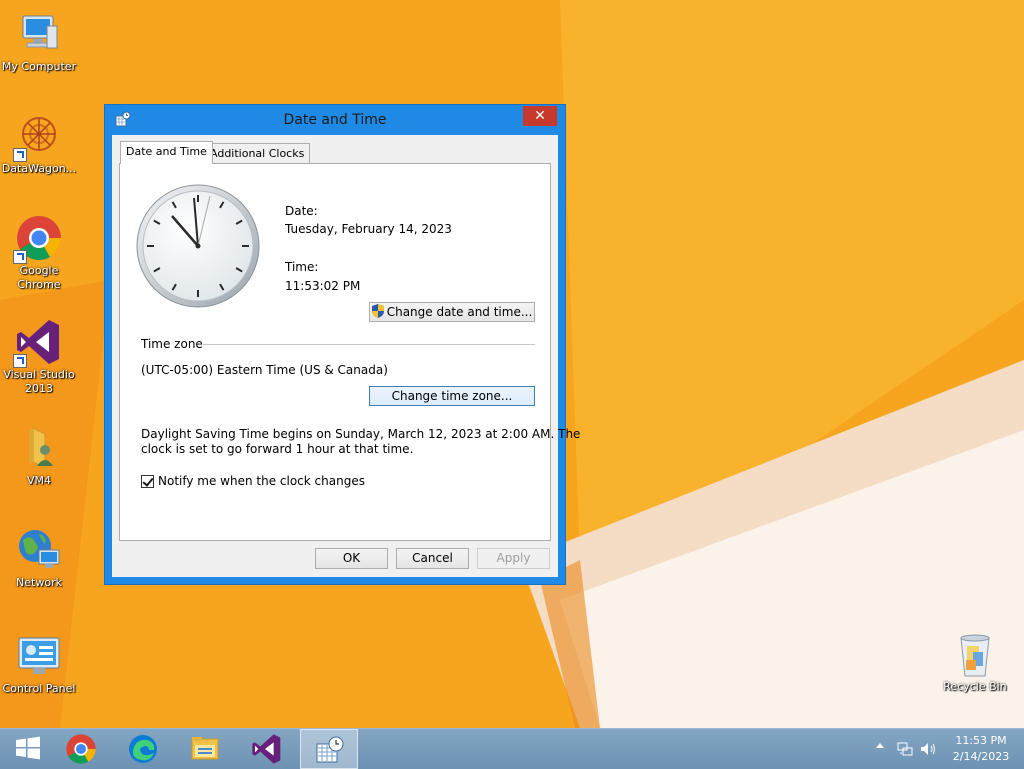  Describe the element at coordinates (39, 381) in the screenshot. I see `desktop-icon-label: Visual Studio 2013` at that location.